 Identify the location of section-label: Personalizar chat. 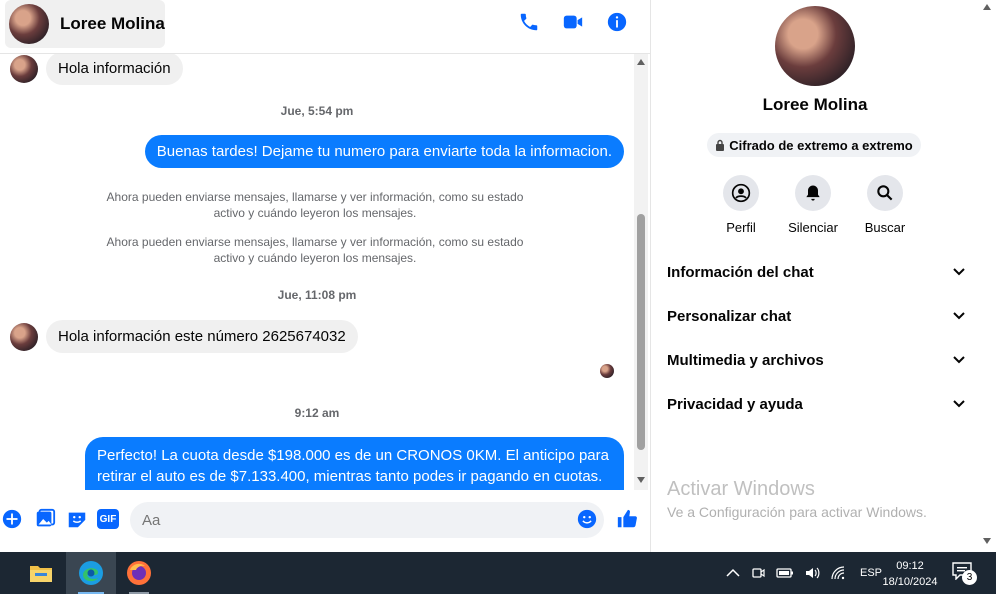
(729, 316).